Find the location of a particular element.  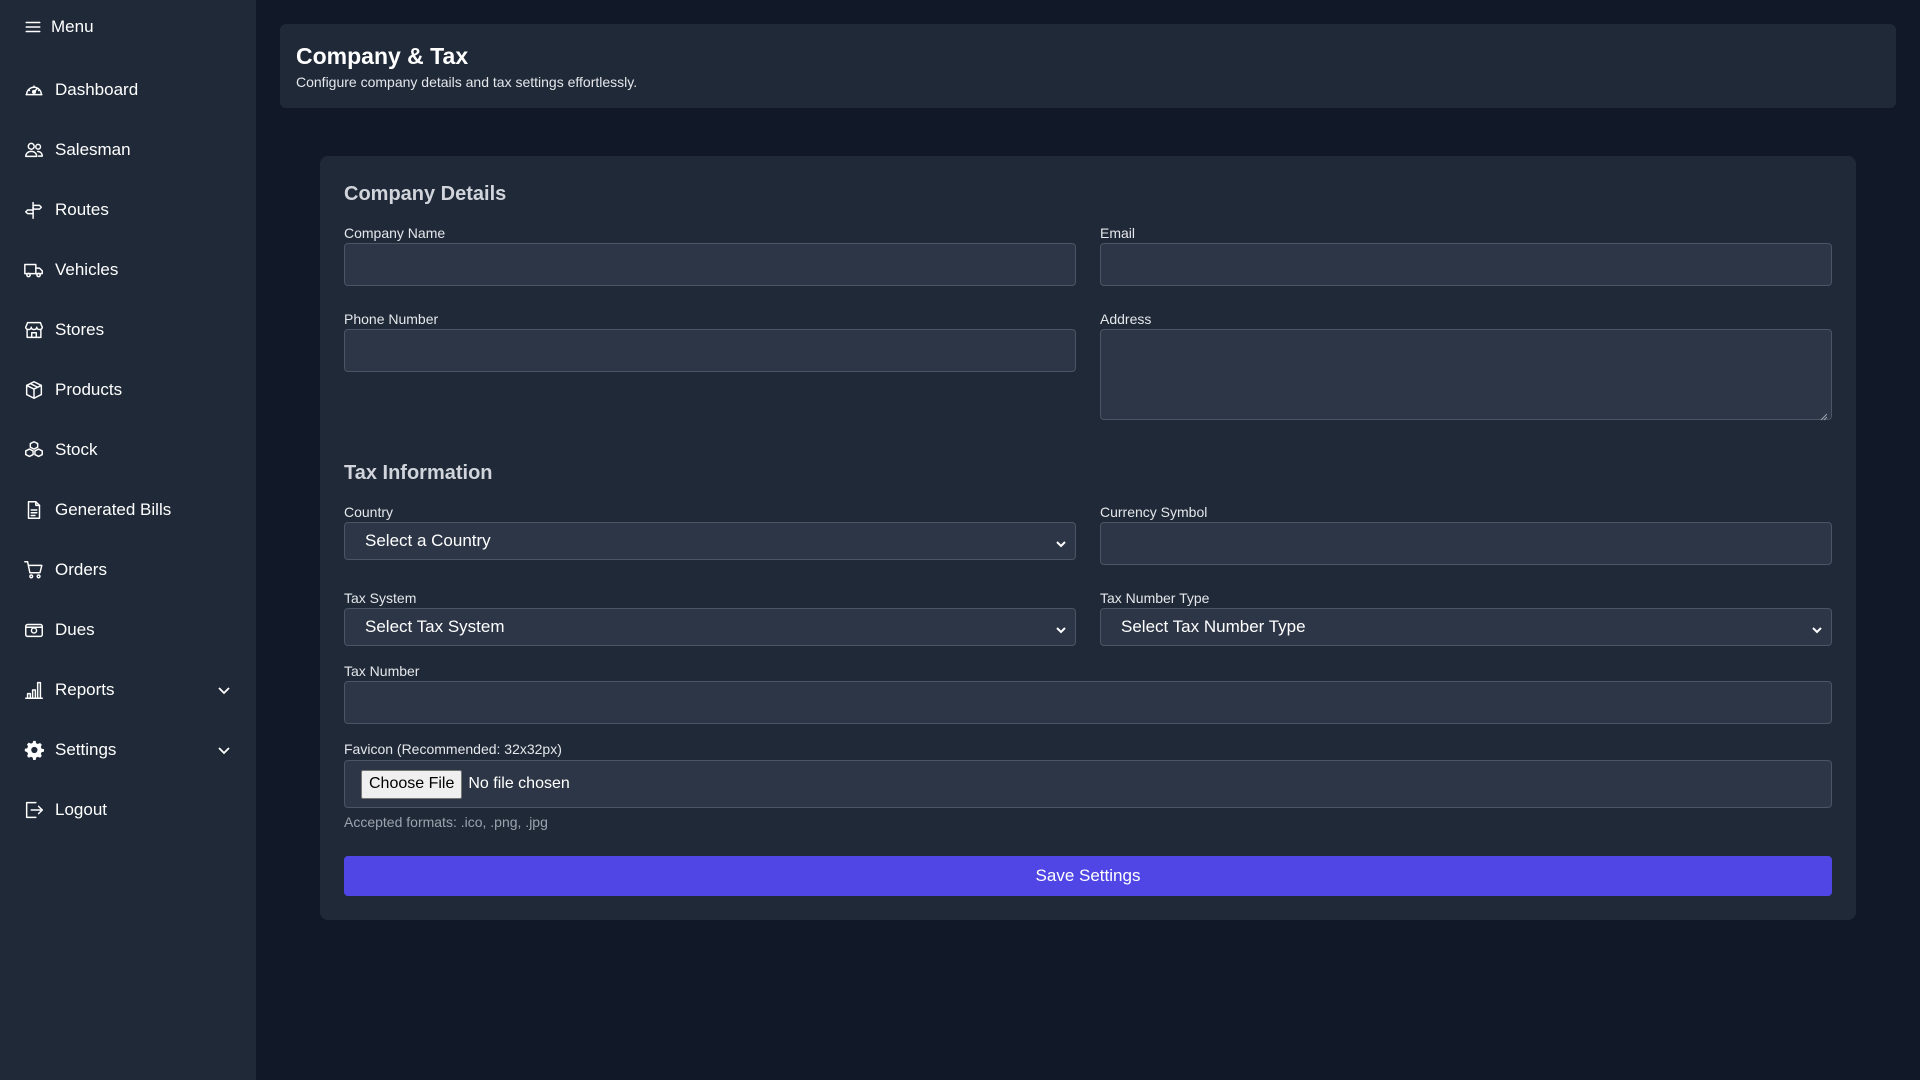

save-settings-button: Save Settings is located at coordinates (1088, 876).